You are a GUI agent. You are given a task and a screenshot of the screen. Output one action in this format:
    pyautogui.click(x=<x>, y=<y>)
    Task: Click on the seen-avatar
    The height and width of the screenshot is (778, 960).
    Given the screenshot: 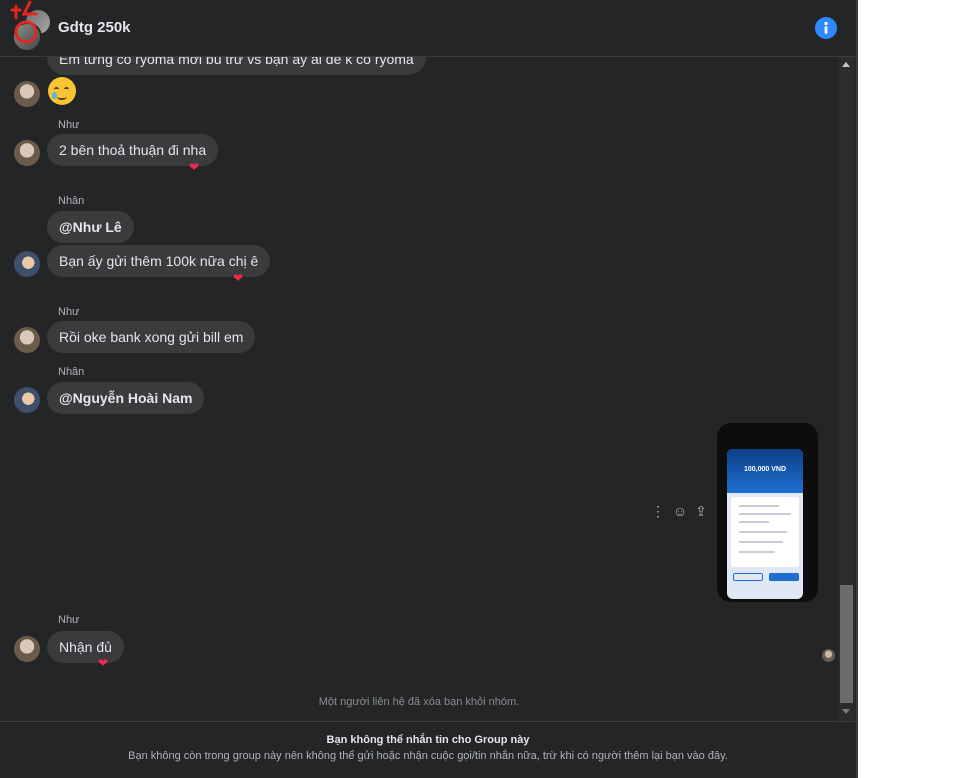 What is the action you would take?
    pyautogui.click(x=828, y=655)
    